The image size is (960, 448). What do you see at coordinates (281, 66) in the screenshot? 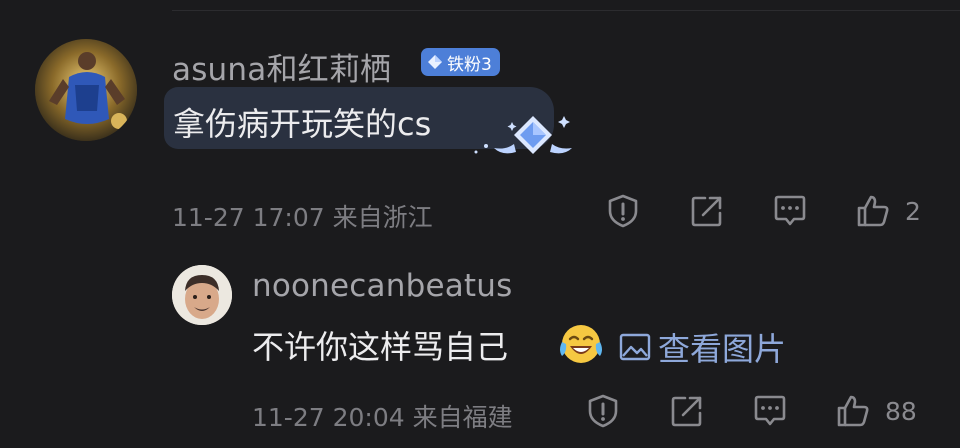
I see `username: asuna和红莉栖` at bounding box center [281, 66].